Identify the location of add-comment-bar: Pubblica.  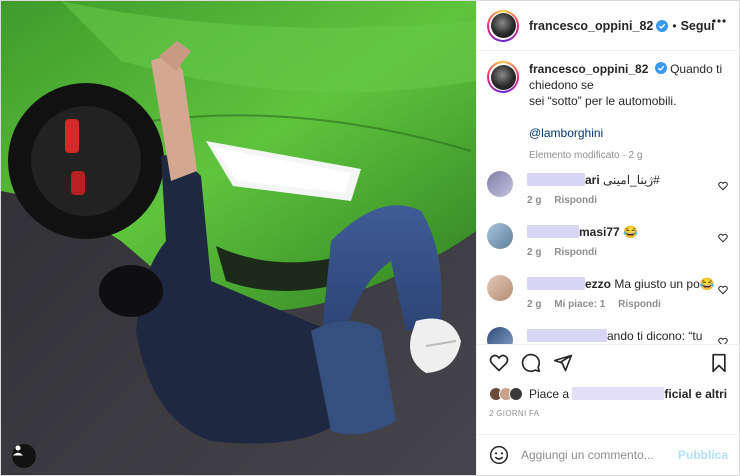
(608, 454).